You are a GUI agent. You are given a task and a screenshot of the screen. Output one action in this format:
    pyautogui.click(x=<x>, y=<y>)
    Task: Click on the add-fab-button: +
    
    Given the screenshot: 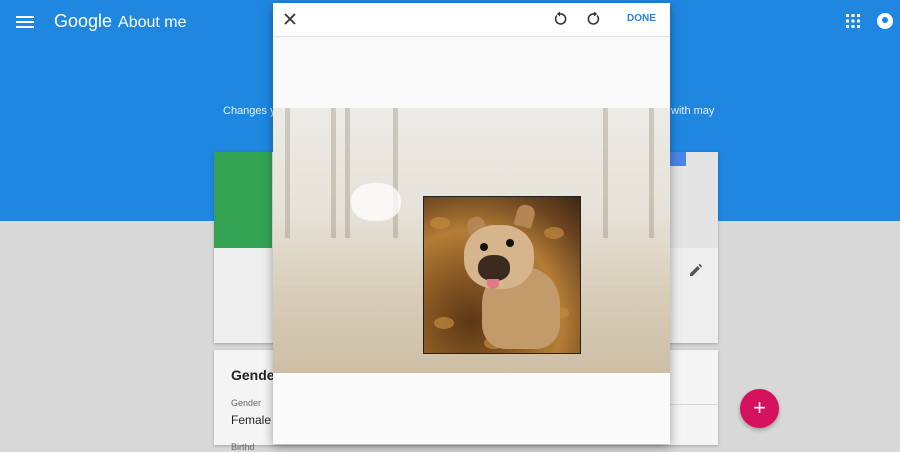 What is the action you would take?
    pyautogui.click(x=759, y=408)
    